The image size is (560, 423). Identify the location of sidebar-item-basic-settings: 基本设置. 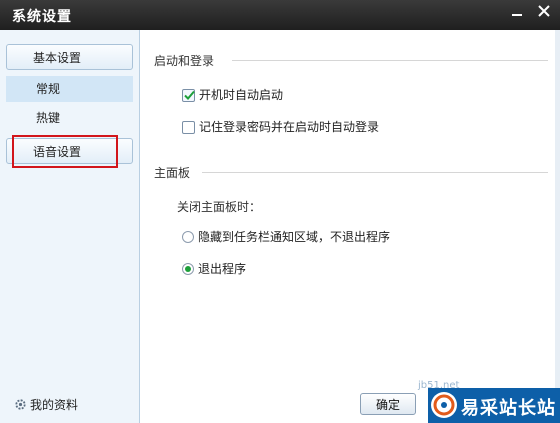
(69, 57).